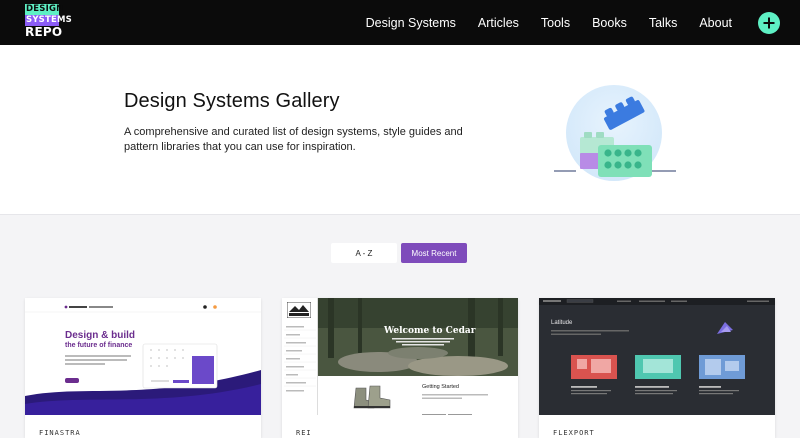 The image size is (800, 438). I want to click on card-thumbnail: Latitude, so click(657, 356).